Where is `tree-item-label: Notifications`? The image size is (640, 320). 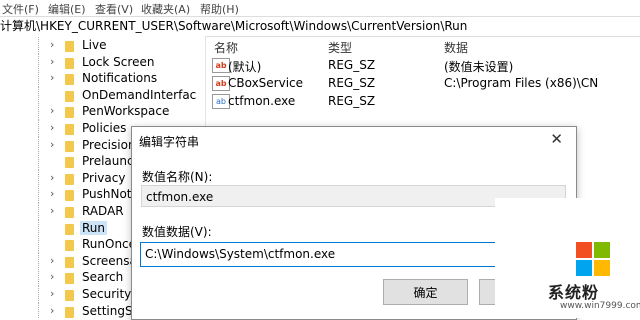 tree-item-label: Notifications is located at coordinates (120, 78).